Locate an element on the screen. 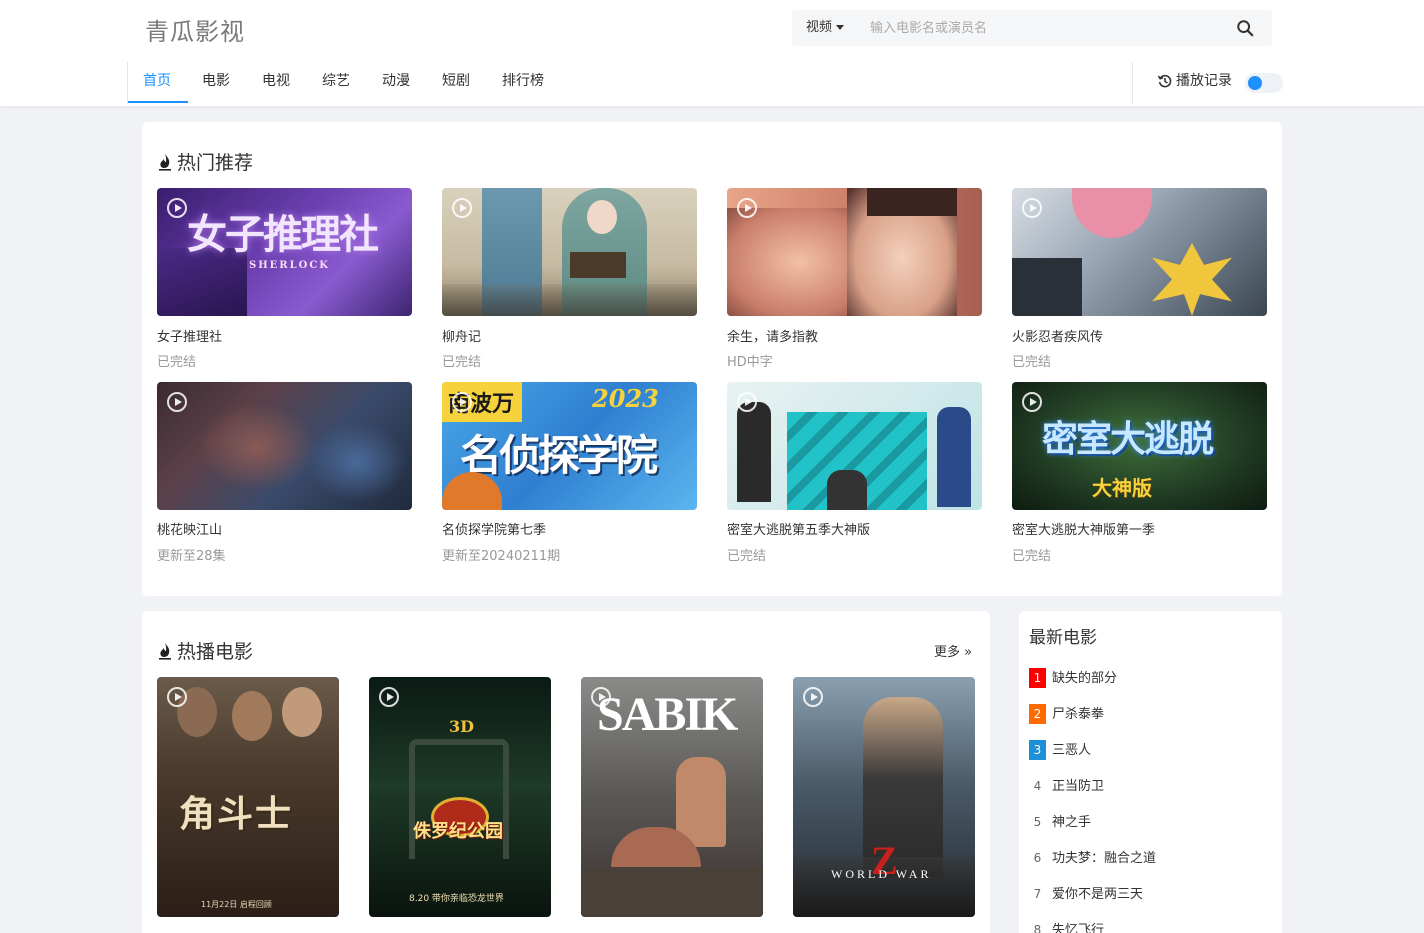  rank-number: 6 is located at coordinates (1037, 858).